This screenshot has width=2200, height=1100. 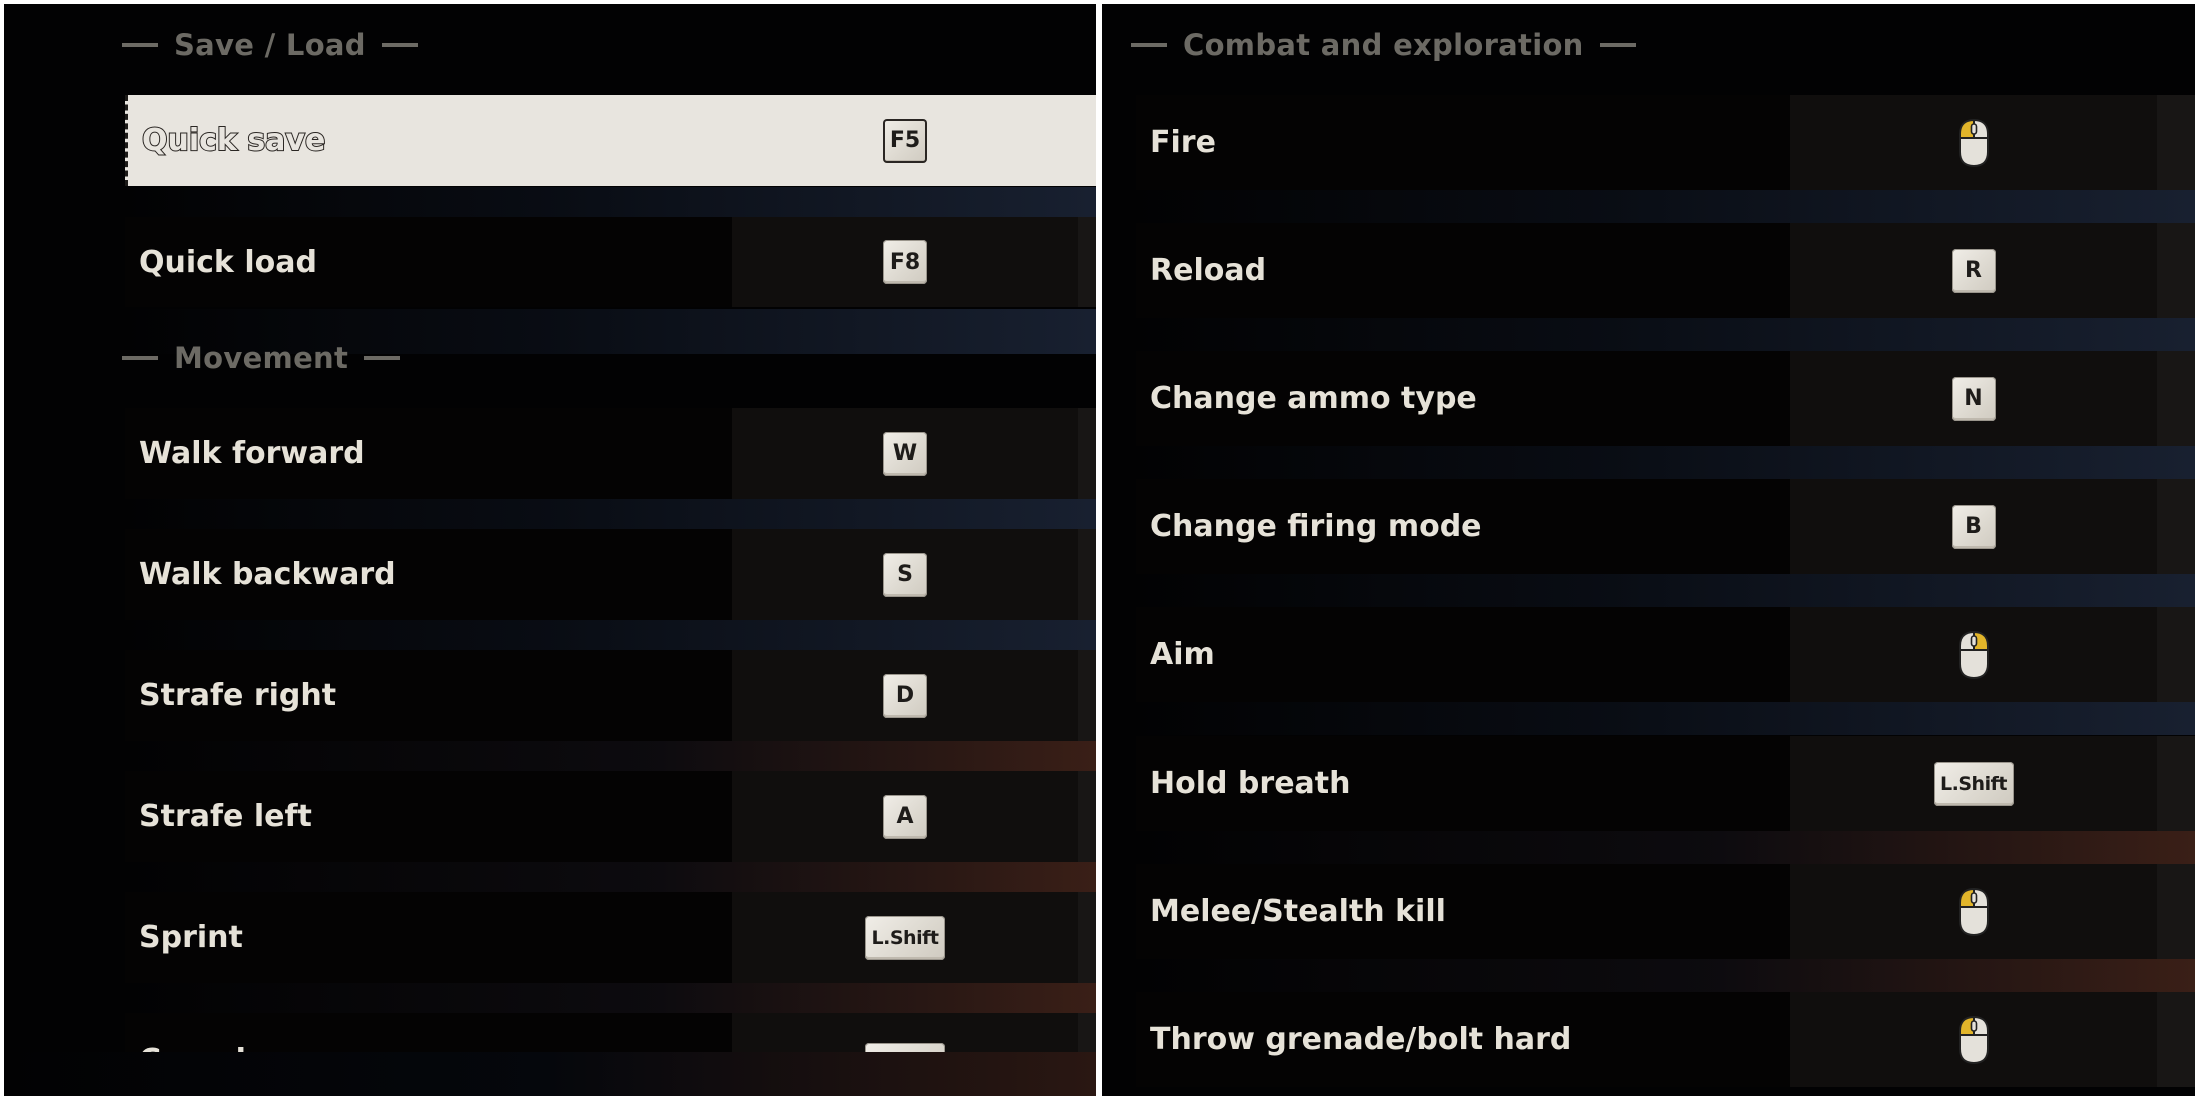 I want to click on action-label: Aim, so click(x=1182, y=654).